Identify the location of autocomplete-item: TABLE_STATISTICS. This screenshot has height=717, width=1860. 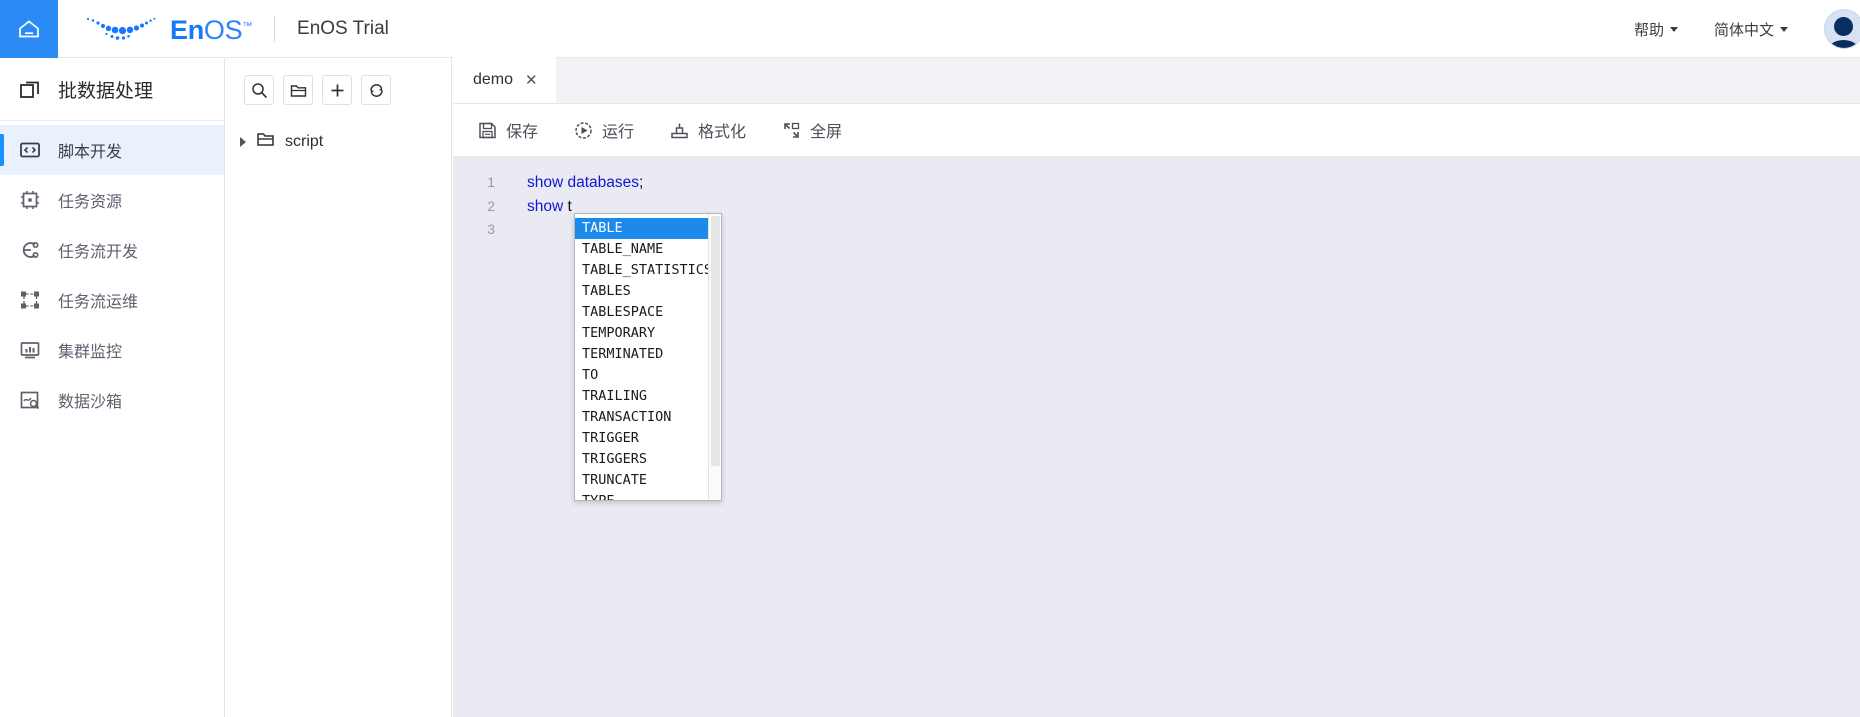
(643, 270).